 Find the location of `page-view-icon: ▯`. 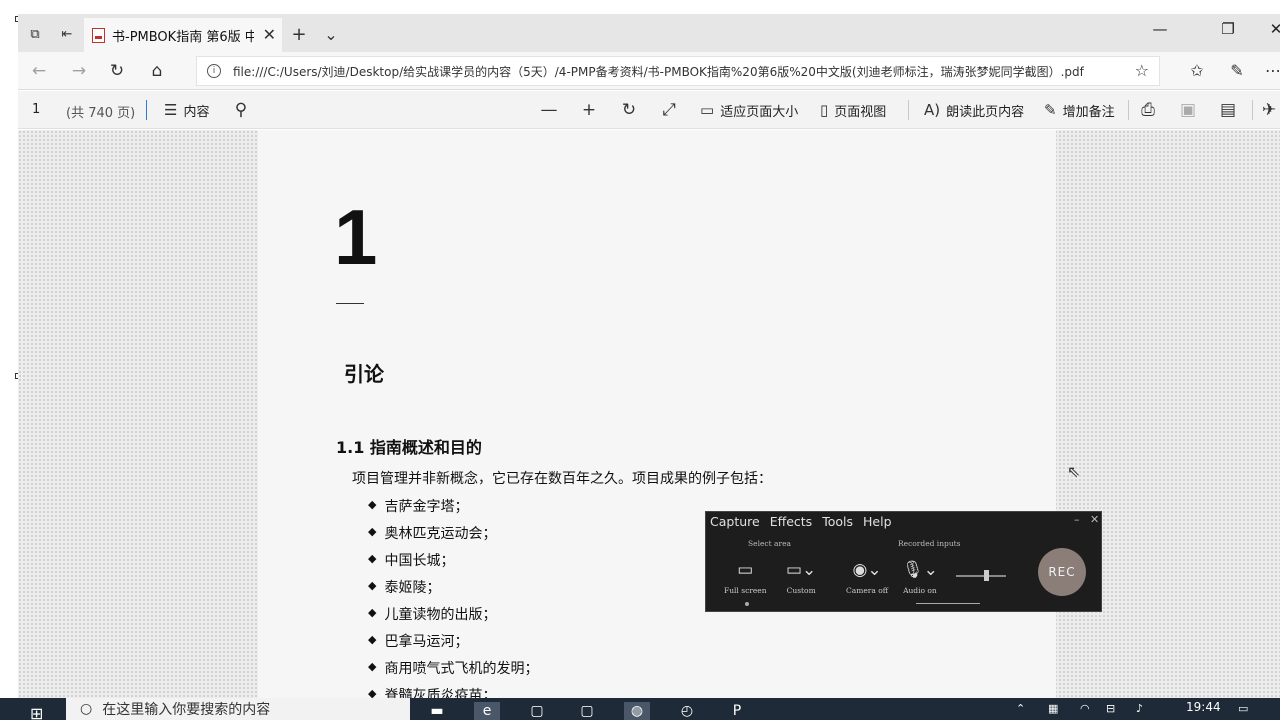

page-view-icon: ▯ is located at coordinates (824, 110).